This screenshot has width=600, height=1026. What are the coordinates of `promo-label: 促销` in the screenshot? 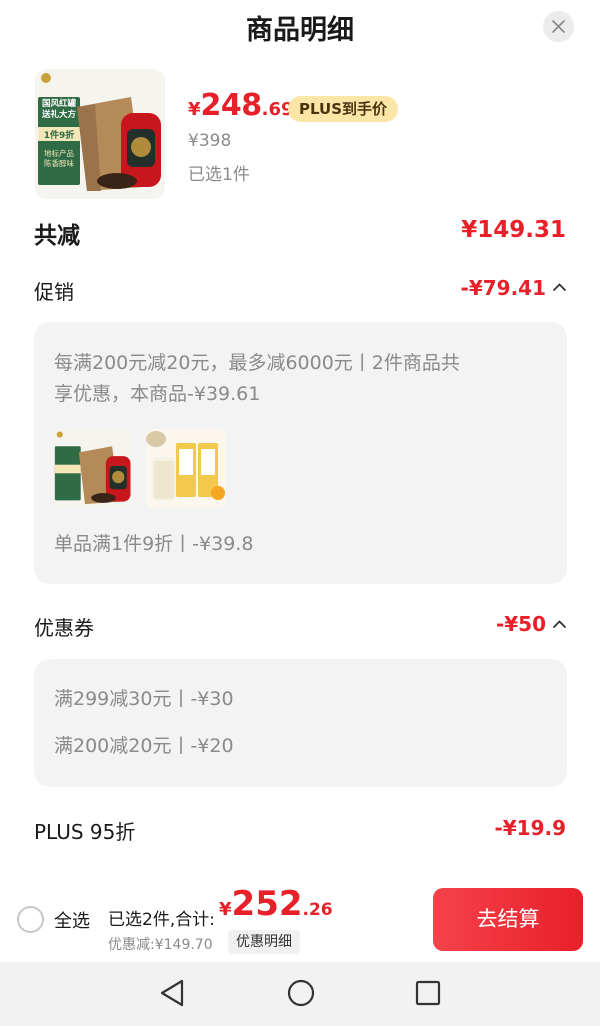 It's located at (54, 292).